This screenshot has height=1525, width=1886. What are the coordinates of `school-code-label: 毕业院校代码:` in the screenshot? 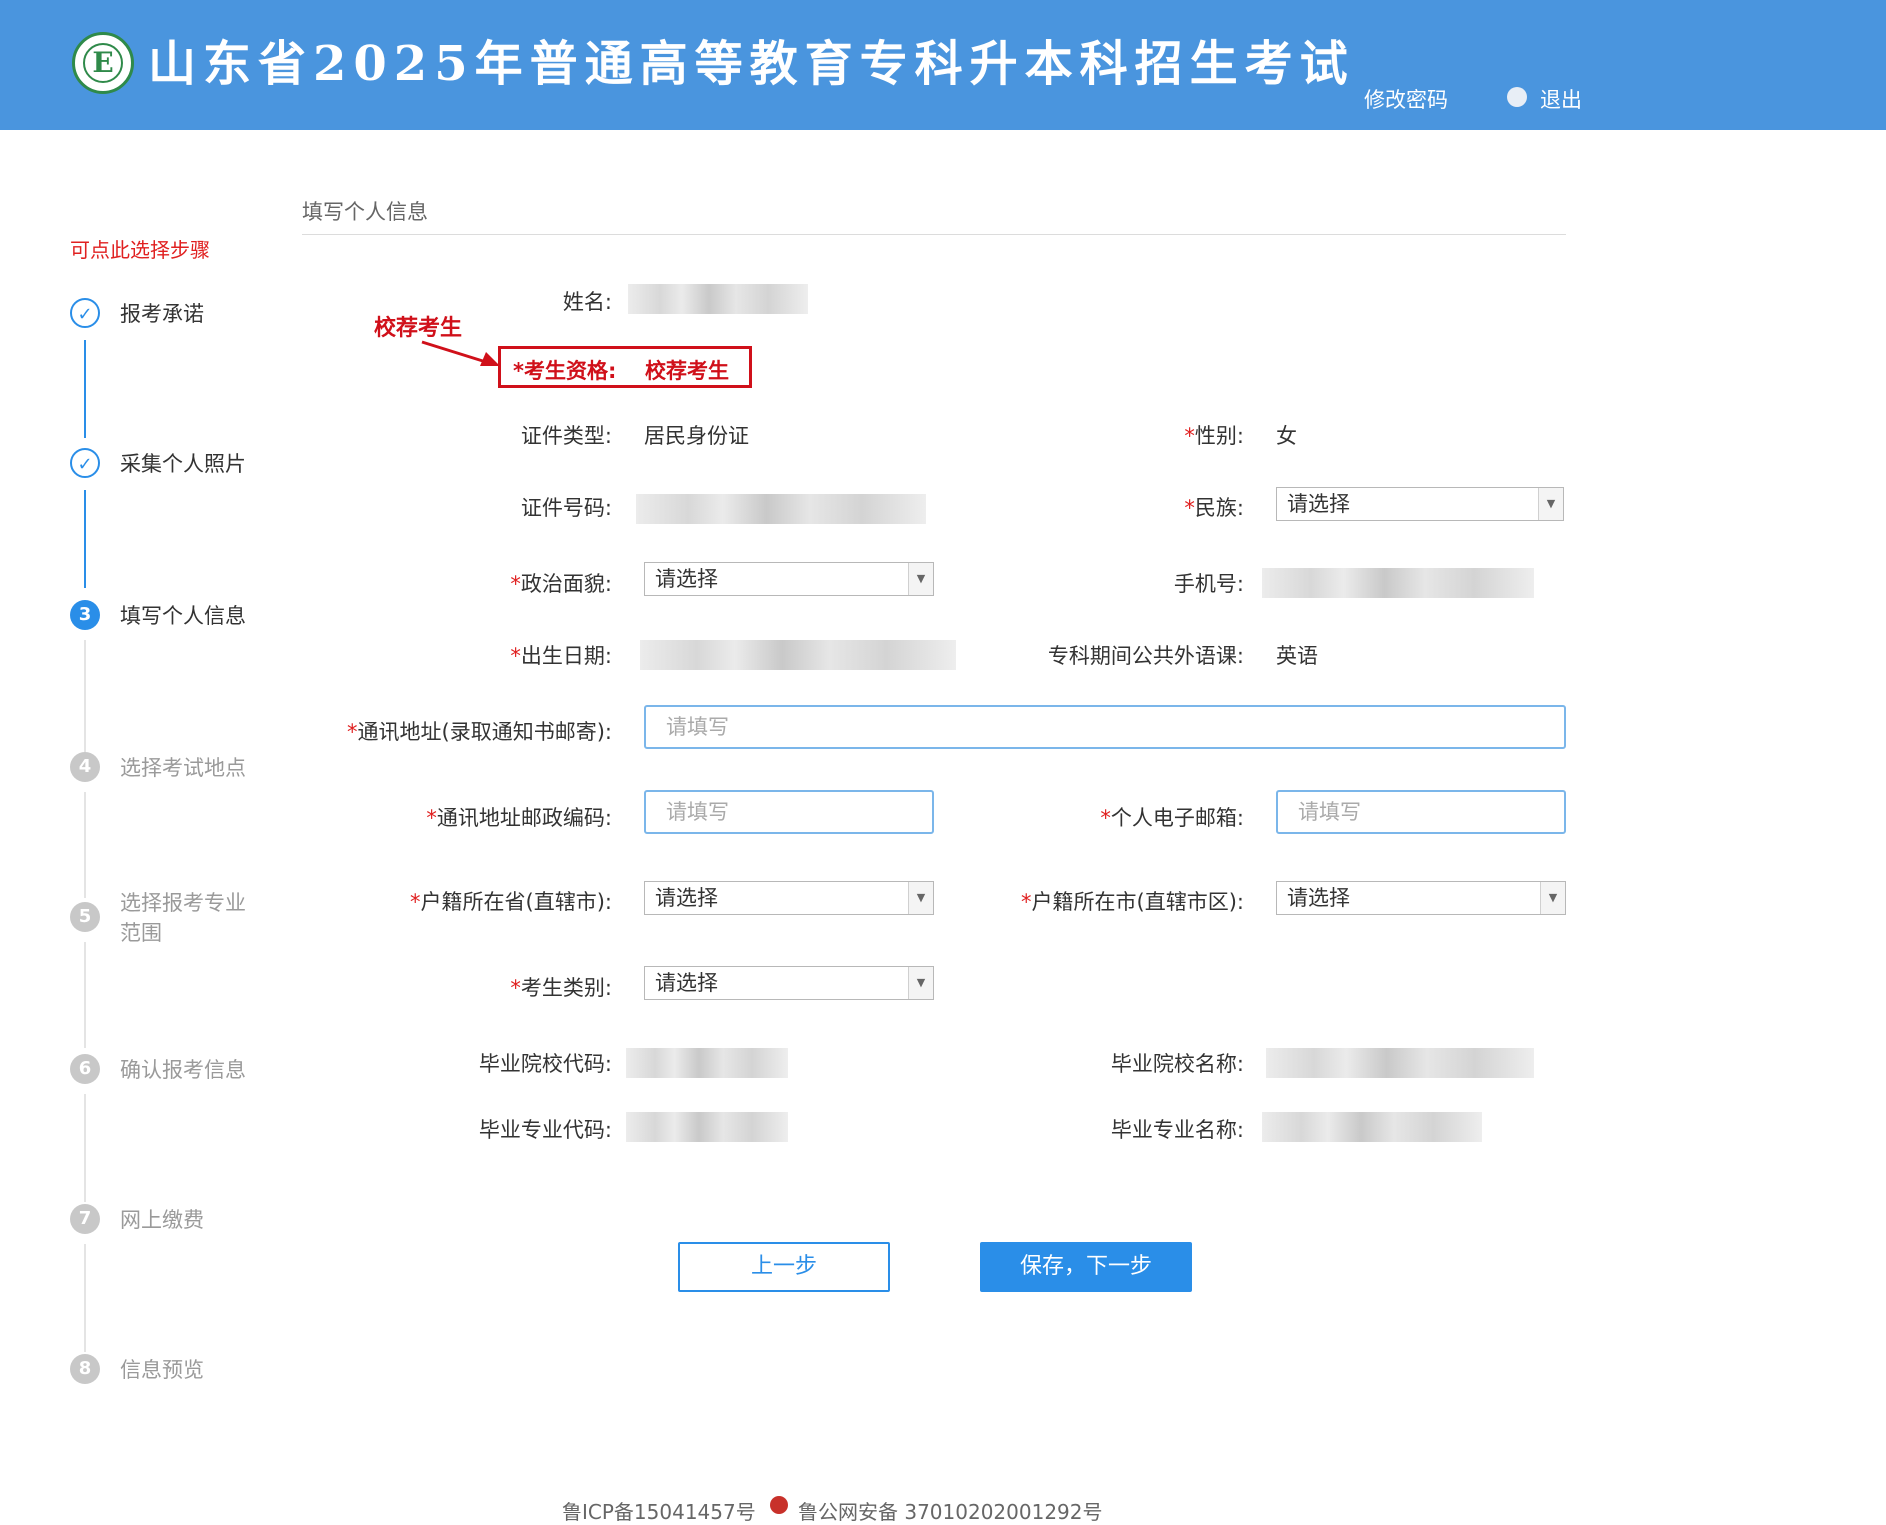 It's located at (545, 1064).